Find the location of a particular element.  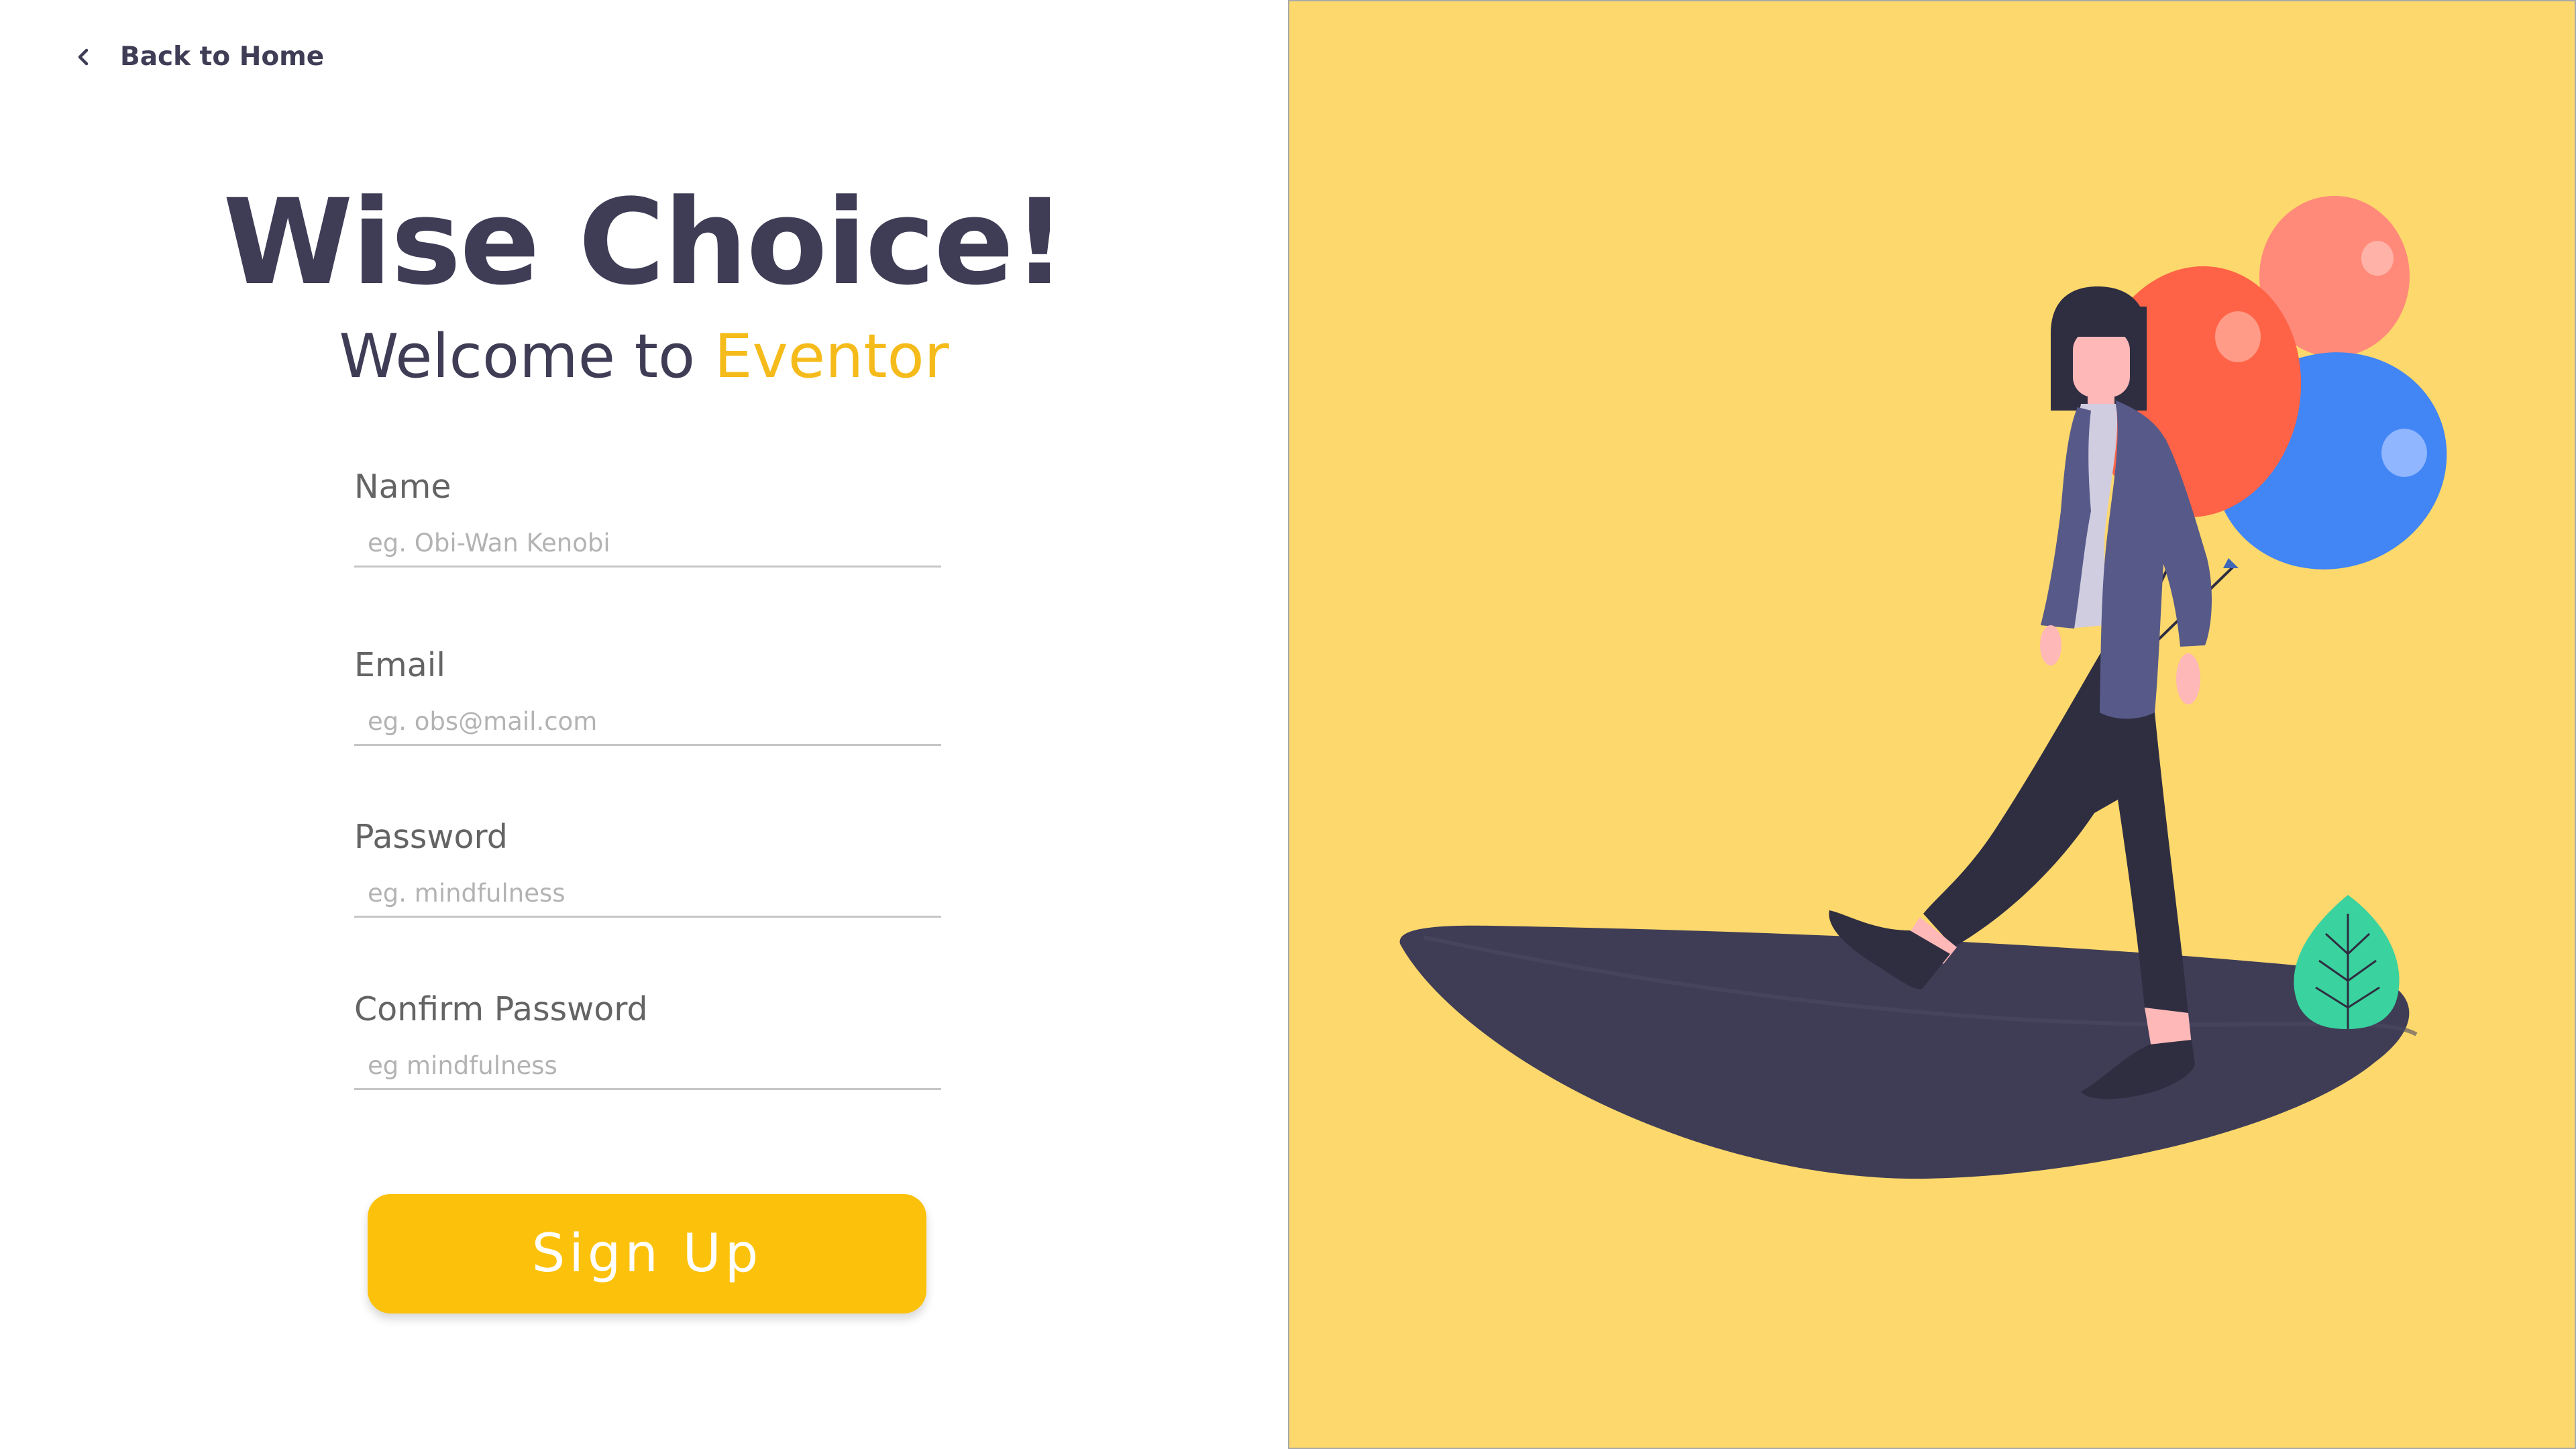

back-to-home-link: Back to Home is located at coordinates (197, 57).